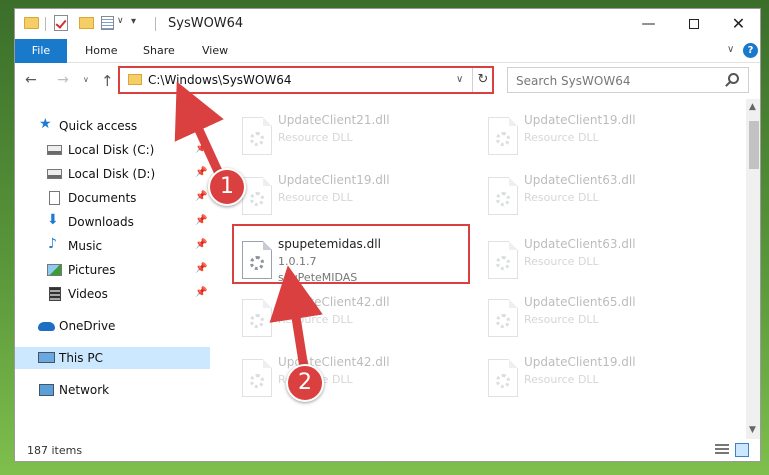 The height and width of the screenshot is (475, 769). What do you see at coordinates (112, 246) in the screenshot?
I see `sidebar-item-music: ♪ Music 📌` at bounding box center [112, 246].